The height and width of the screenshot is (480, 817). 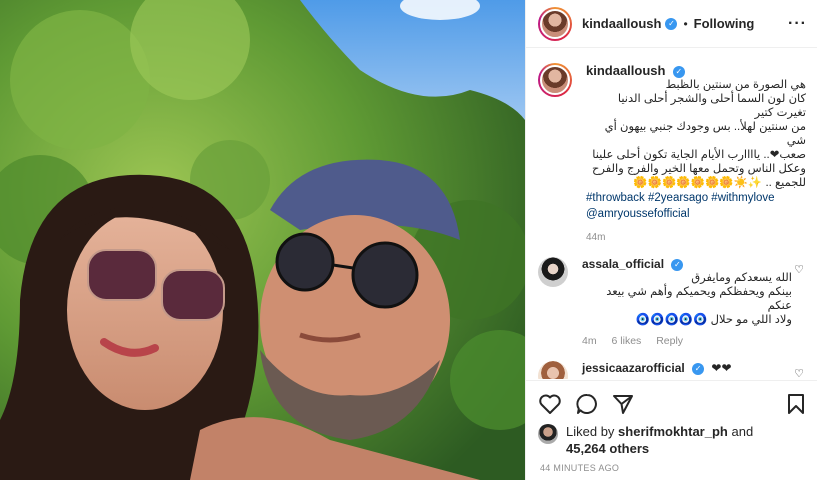 What do you see at coordinates (696, 214) in the screenshot?
I see `caption-mention: @amryoussefofficial` at bounding box center [696, 214].